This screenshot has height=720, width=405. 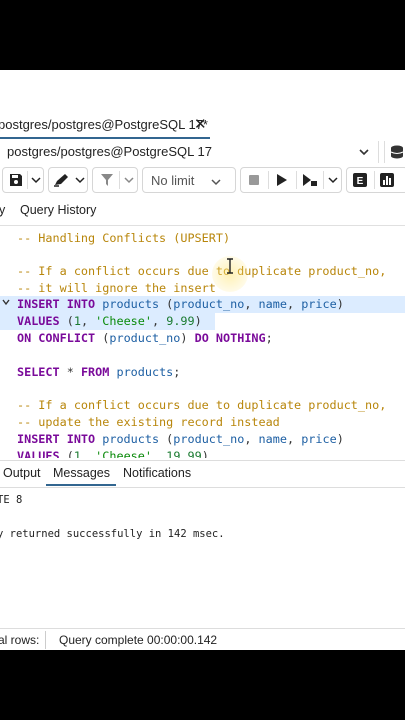 What do you see at coordinates (22, 473) in the screenshot?
I see `tab-output: Output` at bounding box center [22, 473].